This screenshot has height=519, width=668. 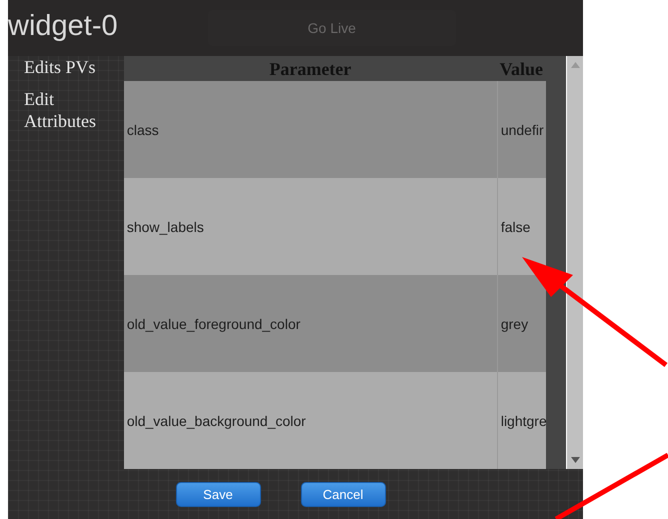 What do you see at coordinates (74, 67) in the screenshot?
I see `sidebar-item: Edits PVs` at bounding box center [74, 67].